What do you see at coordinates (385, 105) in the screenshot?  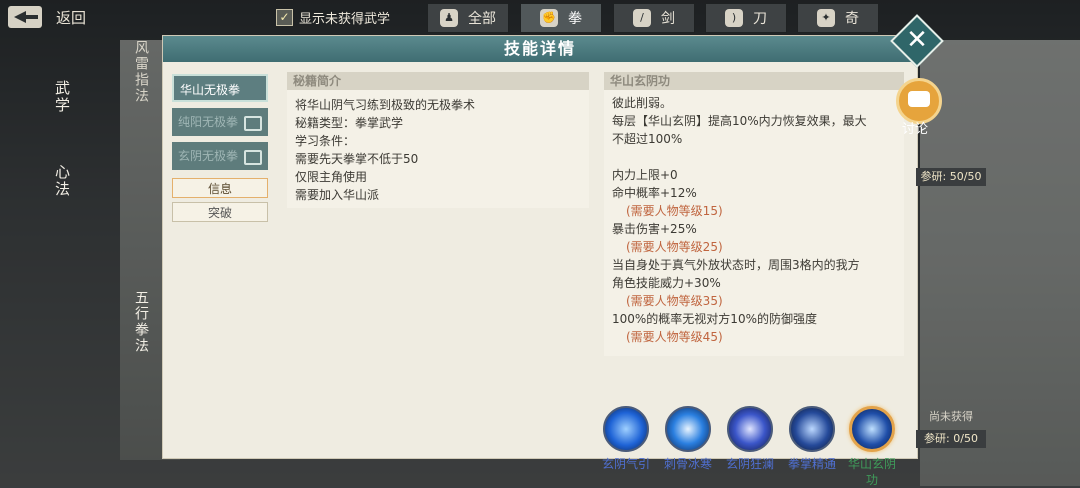 I see `intro-line: 将华山阴气习练到极致的无极拳术` at bounding box center [385, 105].